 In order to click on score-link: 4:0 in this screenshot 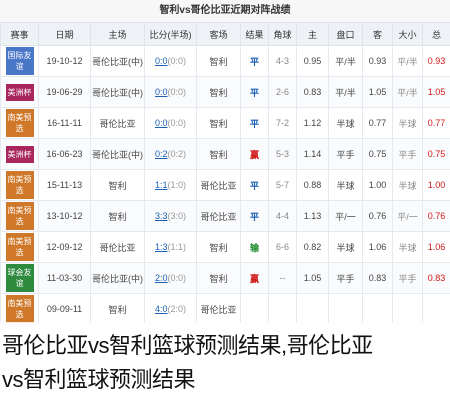, I will do `click(161, 309)`.